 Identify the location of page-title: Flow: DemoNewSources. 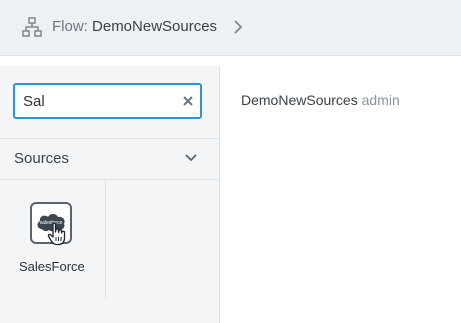
(134, 26).